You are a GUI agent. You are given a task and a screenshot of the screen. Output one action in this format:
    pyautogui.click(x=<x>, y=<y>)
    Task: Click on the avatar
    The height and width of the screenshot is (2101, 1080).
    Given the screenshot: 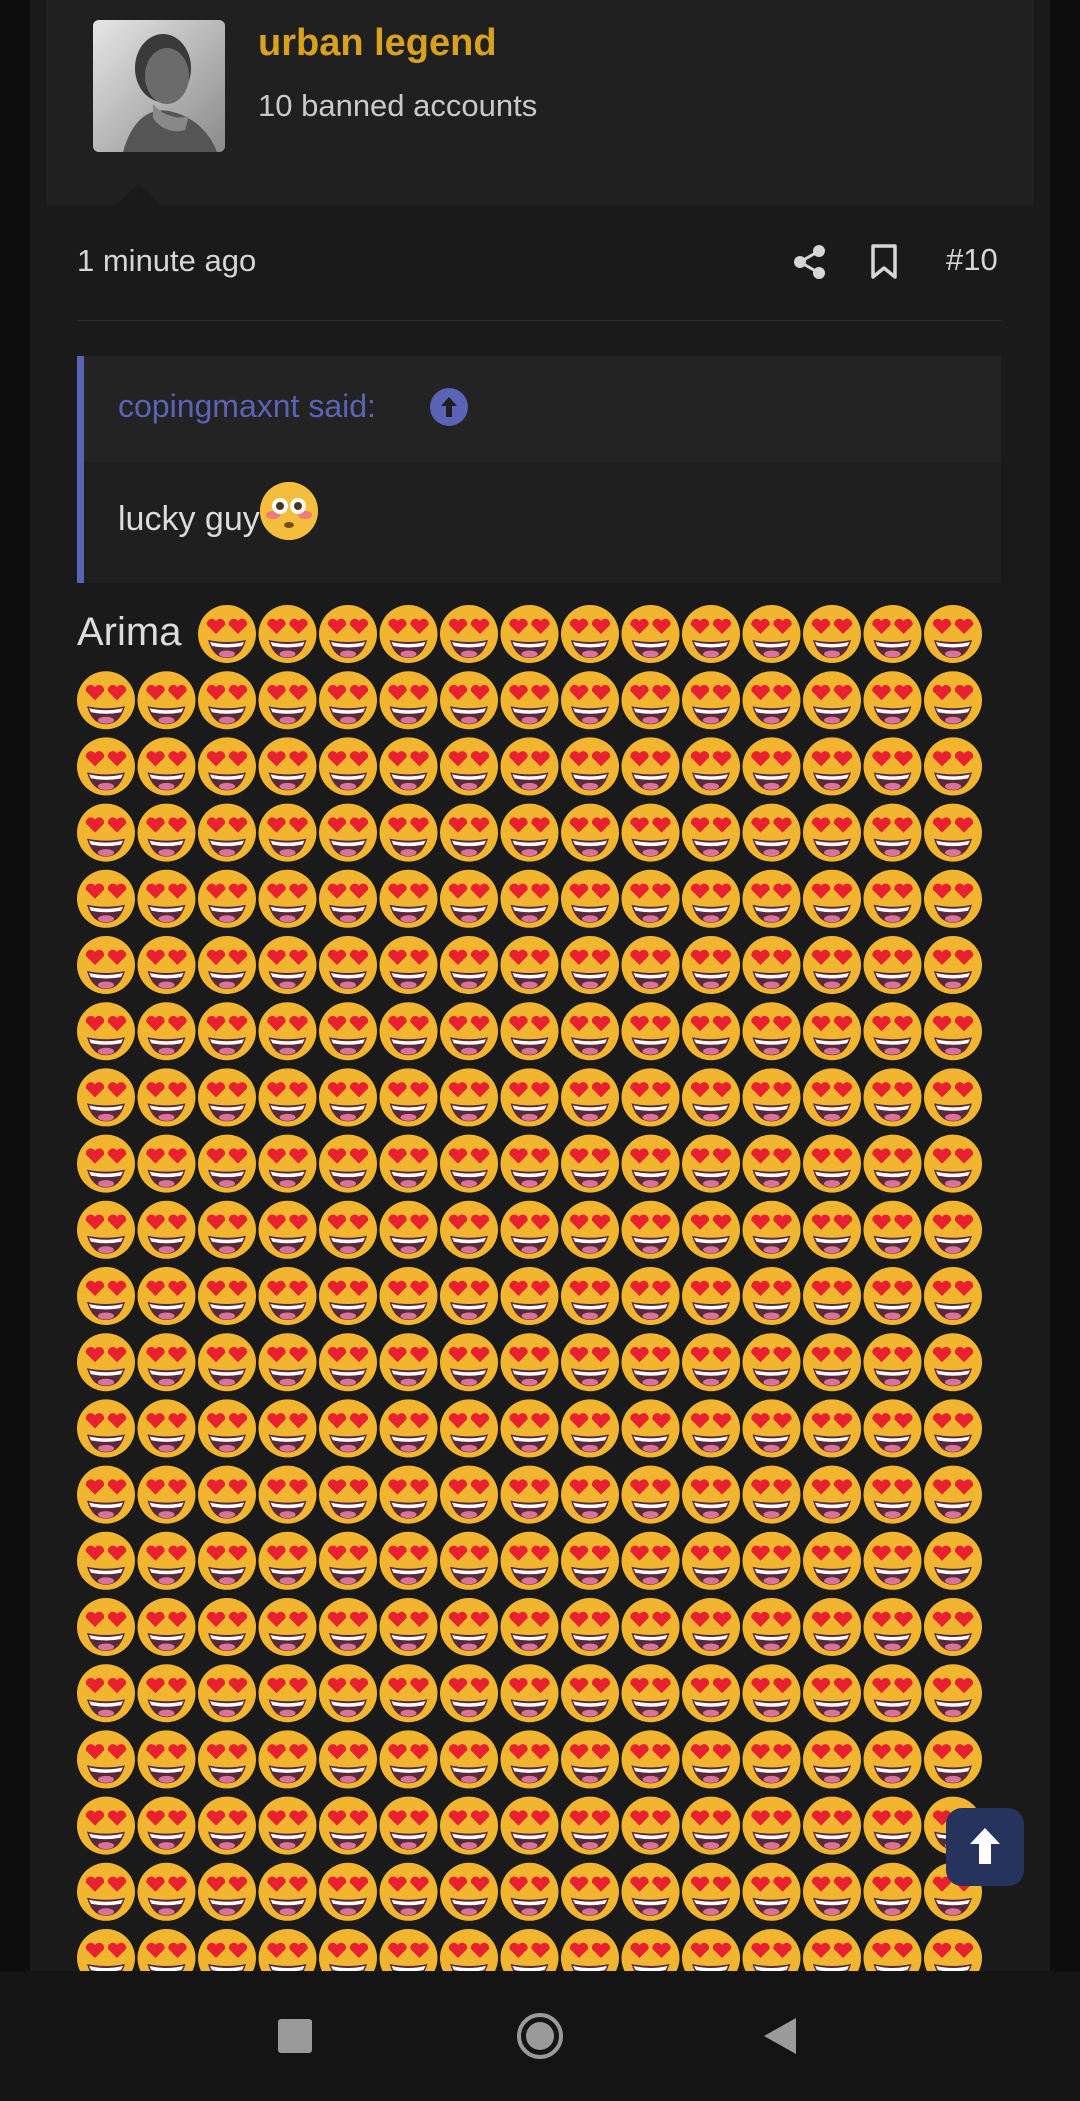 What is the action you would take?
    pyautogui.click(x=159, y=86)
    